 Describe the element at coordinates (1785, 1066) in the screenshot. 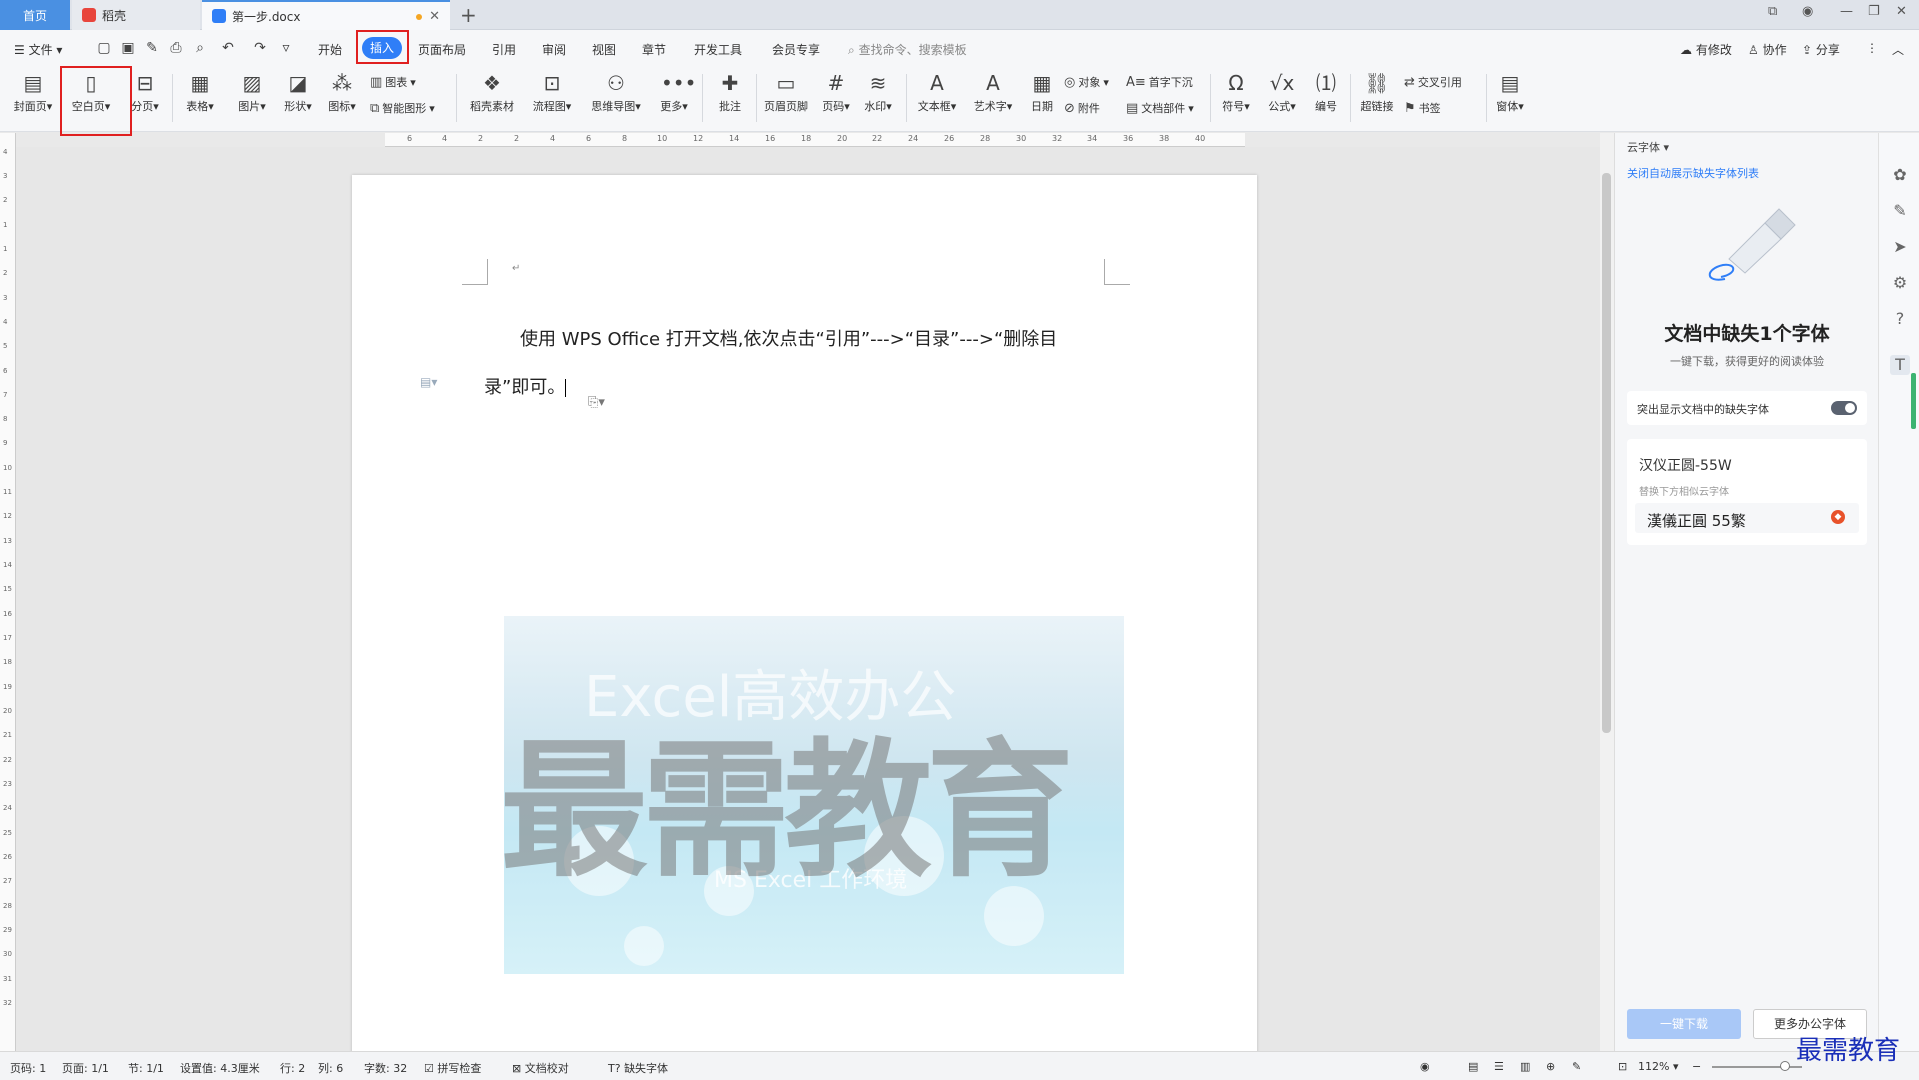

I see `zoom-slider-thumb` at that location.